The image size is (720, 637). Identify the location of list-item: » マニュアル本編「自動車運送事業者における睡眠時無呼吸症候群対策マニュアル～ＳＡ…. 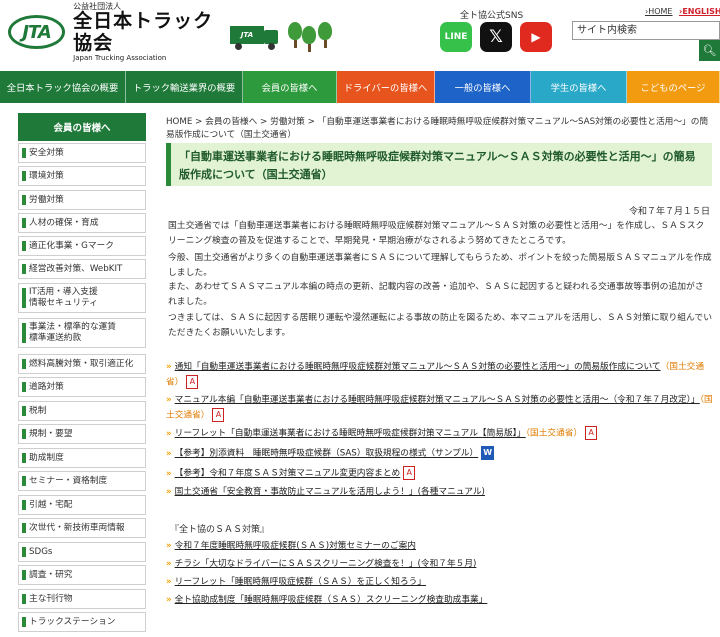
(440, 408).